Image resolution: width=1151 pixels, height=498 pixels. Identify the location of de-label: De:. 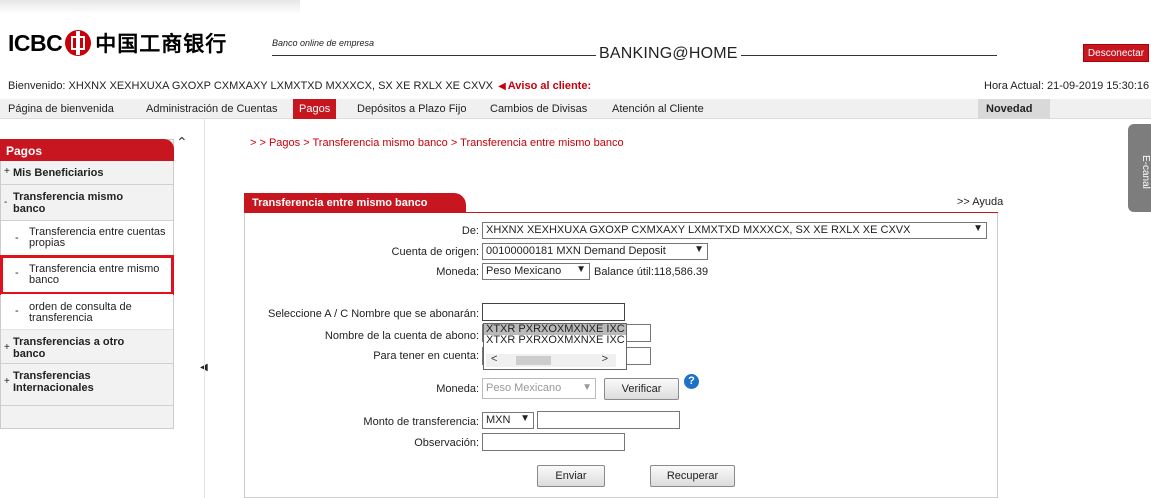
(470, 231).